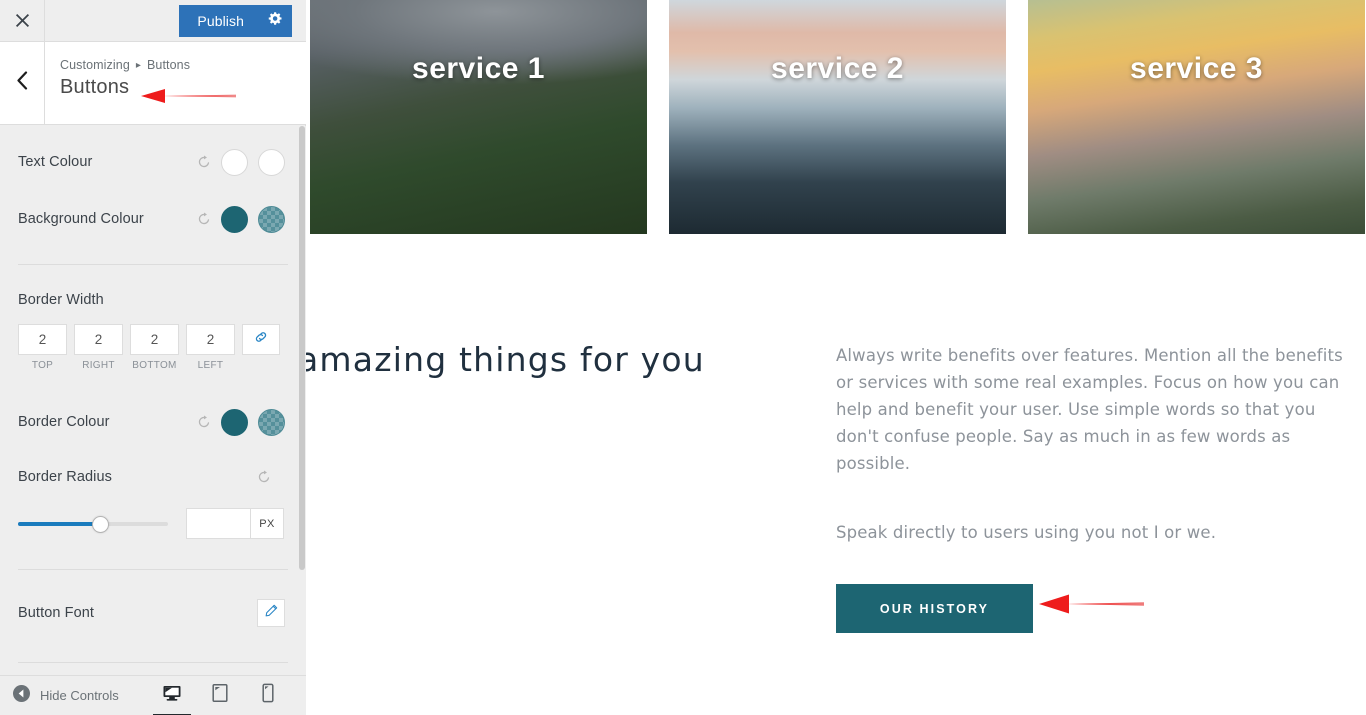 The image size is (1366, 715). I want to click on link-border-widths-button, so click(261, 339).